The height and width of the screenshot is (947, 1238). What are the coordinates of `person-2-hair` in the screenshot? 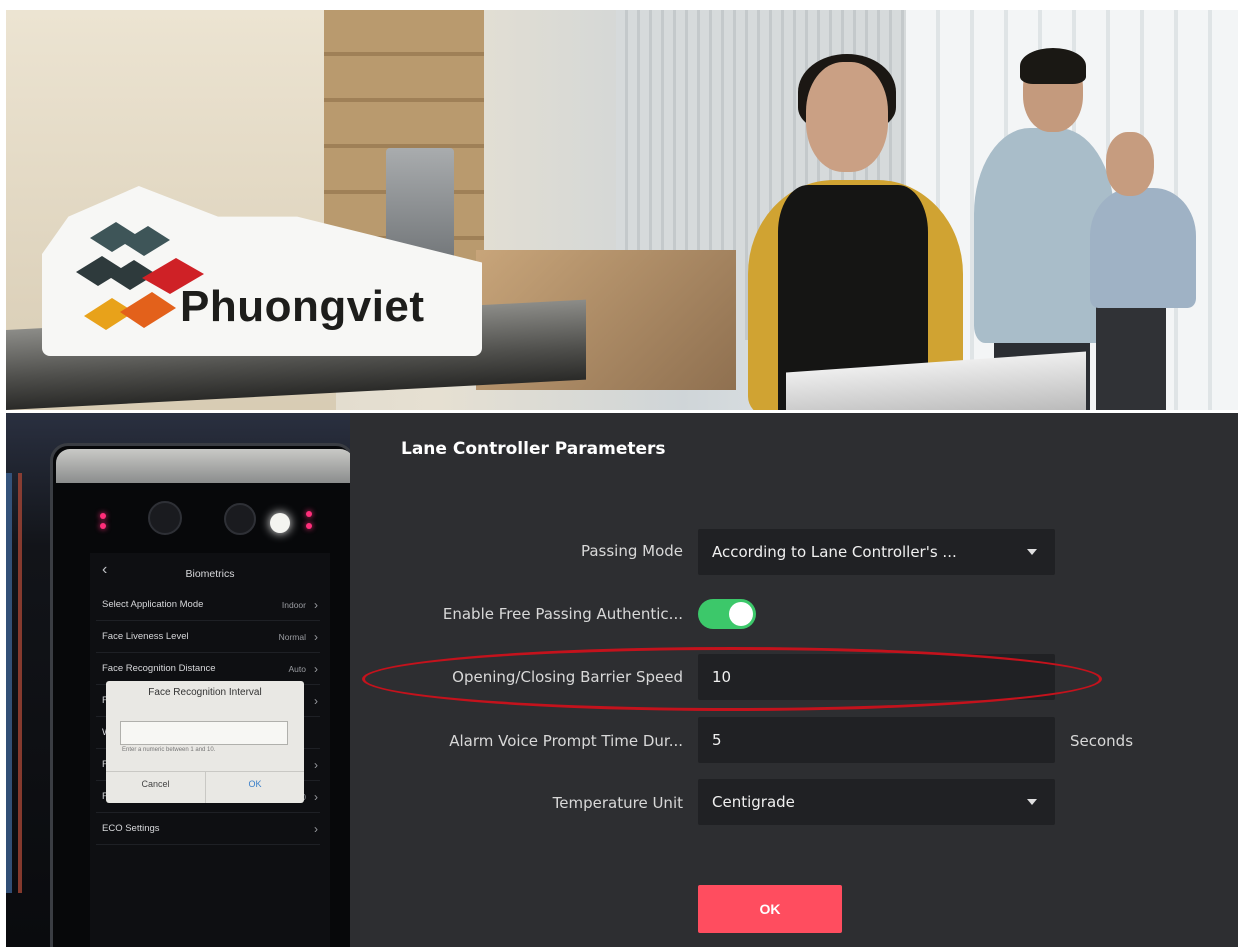 It's located at (1053, 66).